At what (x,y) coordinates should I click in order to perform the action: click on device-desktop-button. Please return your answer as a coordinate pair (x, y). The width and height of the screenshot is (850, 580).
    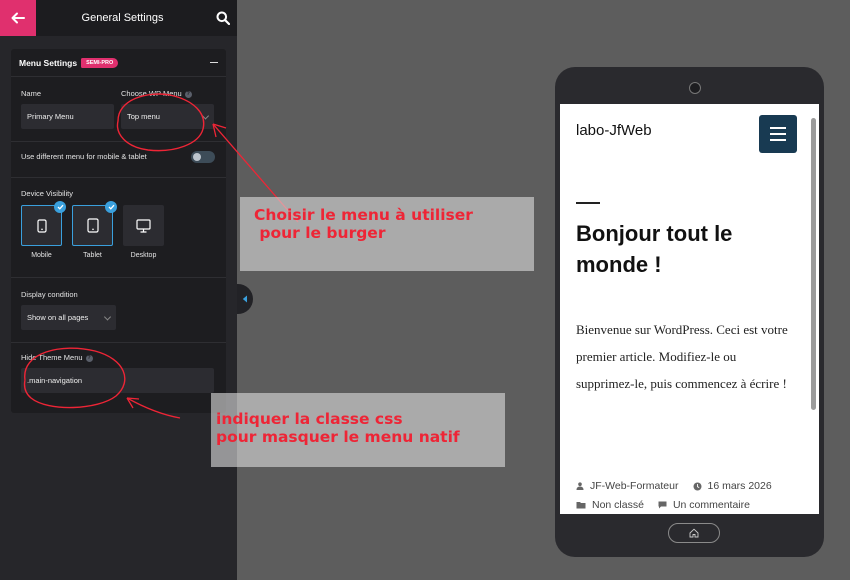
    Looking at the image, I should click on (143, 225).